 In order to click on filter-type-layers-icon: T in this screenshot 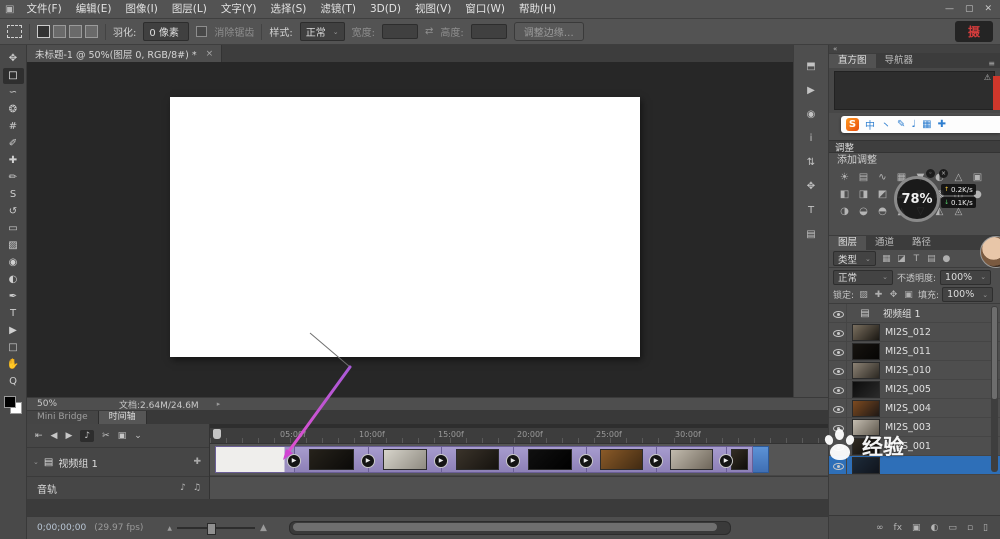, I will do `click(916, 259)`.